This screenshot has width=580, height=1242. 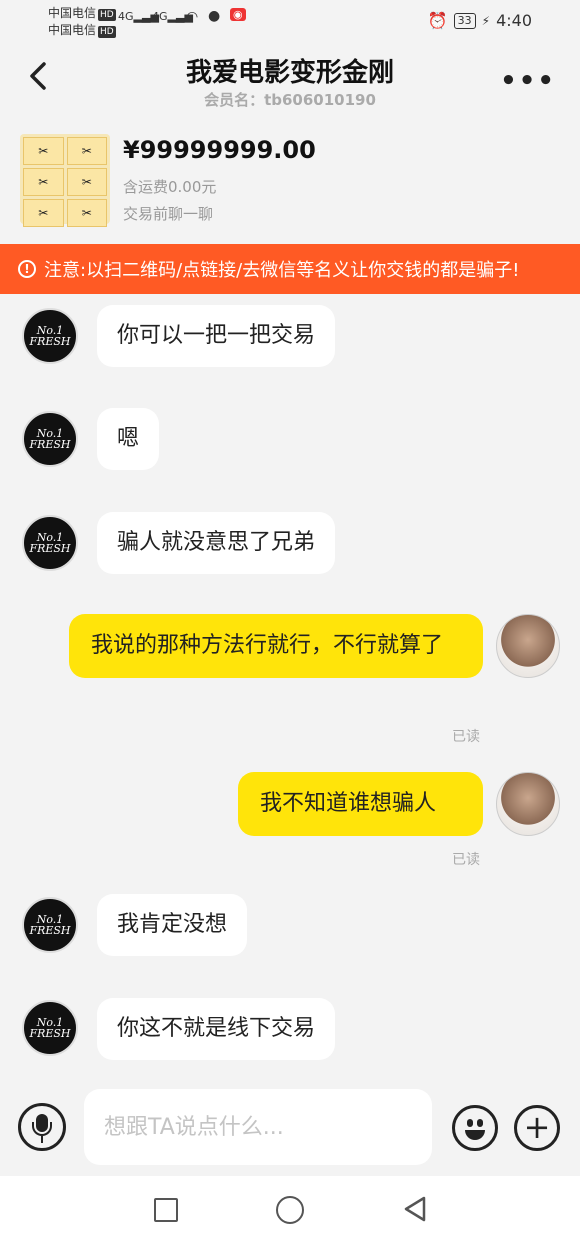 What do you see at coordinates (42, 1127) in the screenshot?
I see `voice-input-icon` at bounding box center [42, 1127].